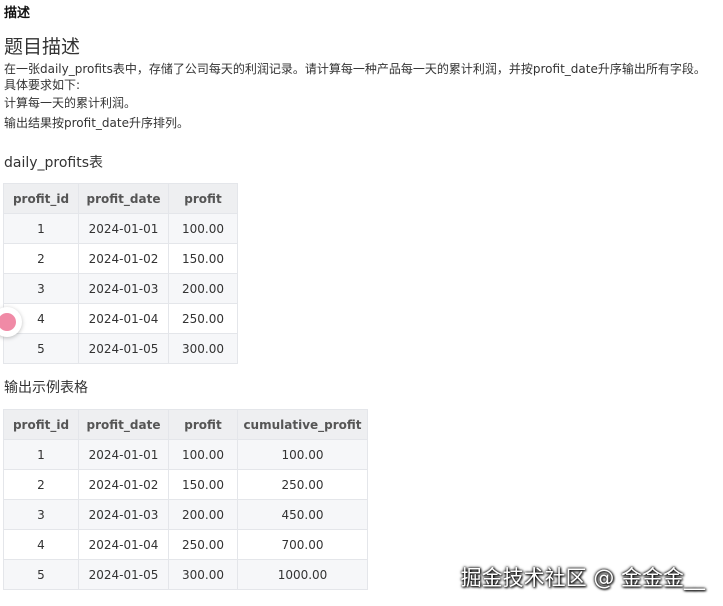  I want to click on problem-title: 题目描述, so click(42, 47).